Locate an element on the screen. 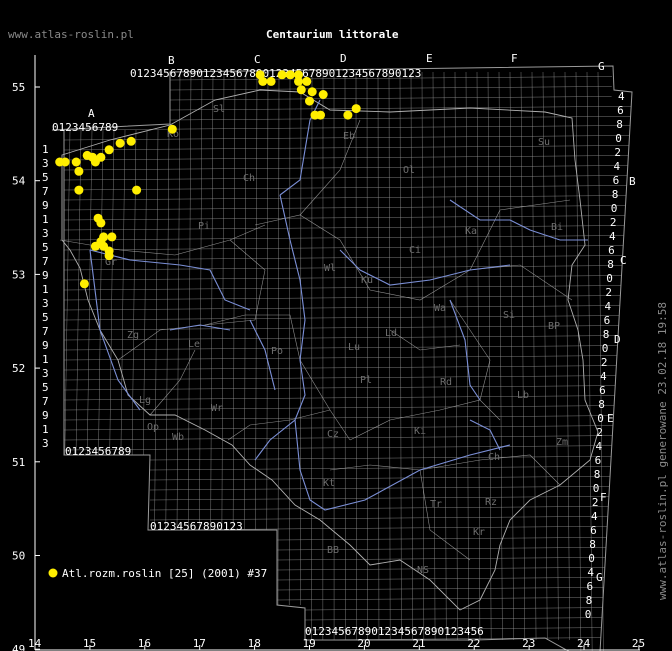  y-tick-label: 52 is located at coordinates (18, 368).